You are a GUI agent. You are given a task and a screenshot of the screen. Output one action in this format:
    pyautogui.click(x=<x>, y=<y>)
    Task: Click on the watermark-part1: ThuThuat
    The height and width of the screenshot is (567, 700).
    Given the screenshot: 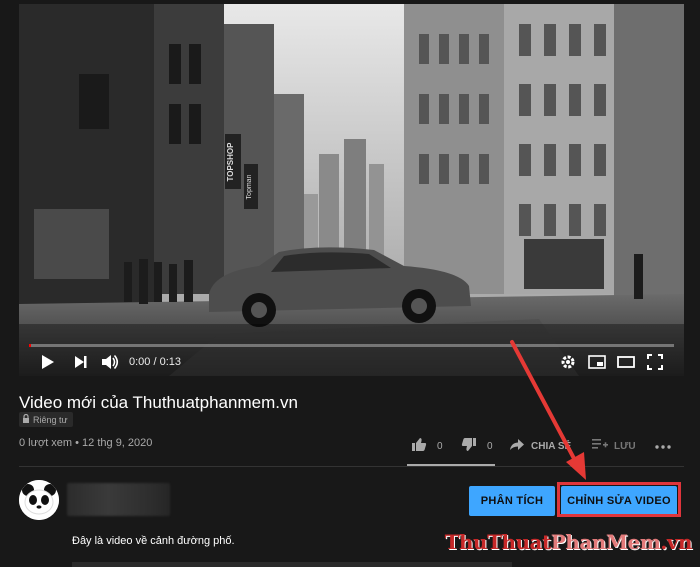 What is the action you would take?
    pyautogui.click(x=498, y=542)
    